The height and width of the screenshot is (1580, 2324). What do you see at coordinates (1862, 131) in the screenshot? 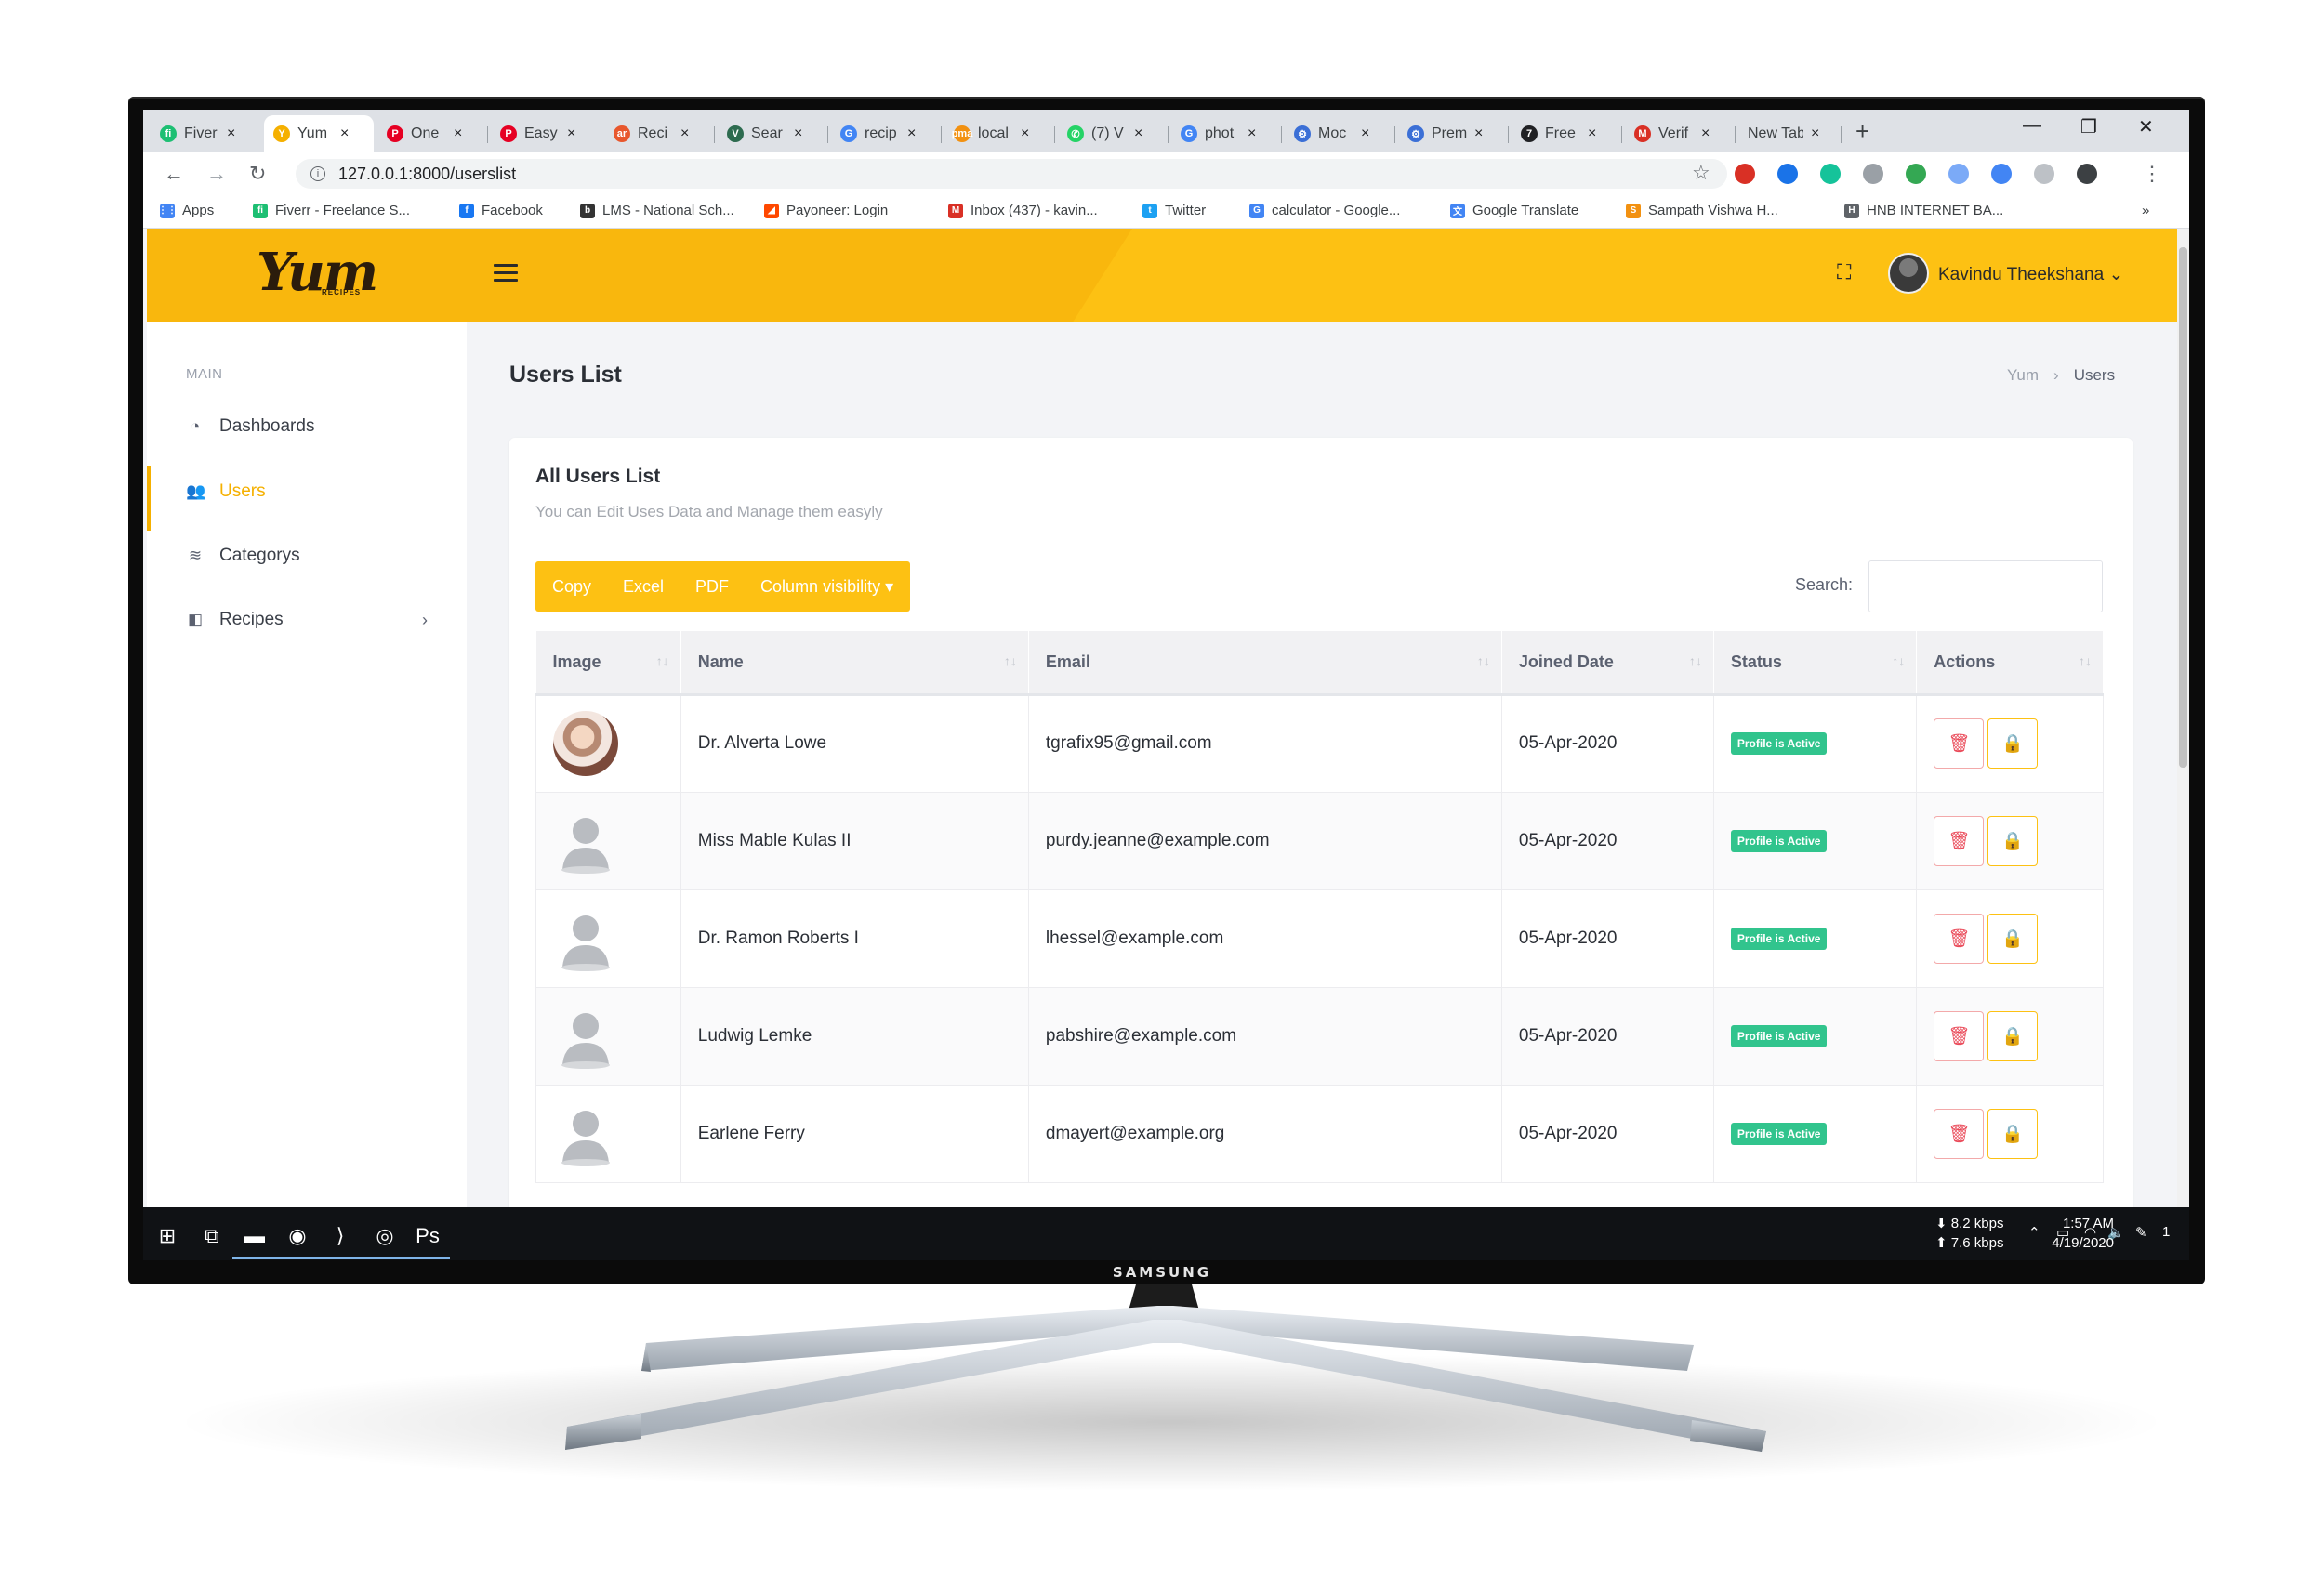
I see `new-tab-button: +` at bounding box center [1862, 131].